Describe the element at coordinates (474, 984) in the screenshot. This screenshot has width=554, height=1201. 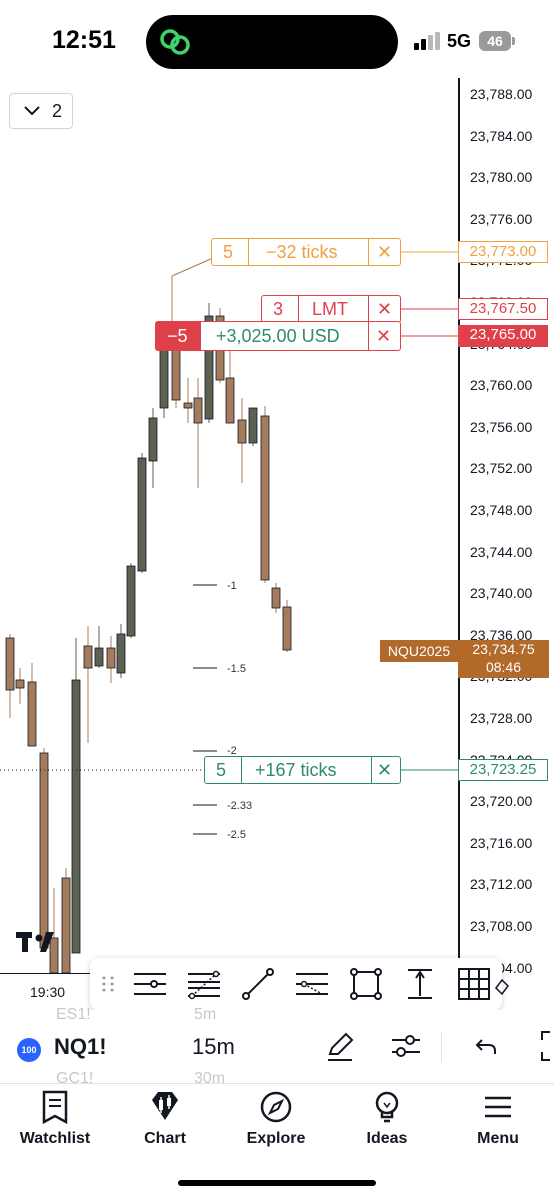
I see `grid-icon` at that location.